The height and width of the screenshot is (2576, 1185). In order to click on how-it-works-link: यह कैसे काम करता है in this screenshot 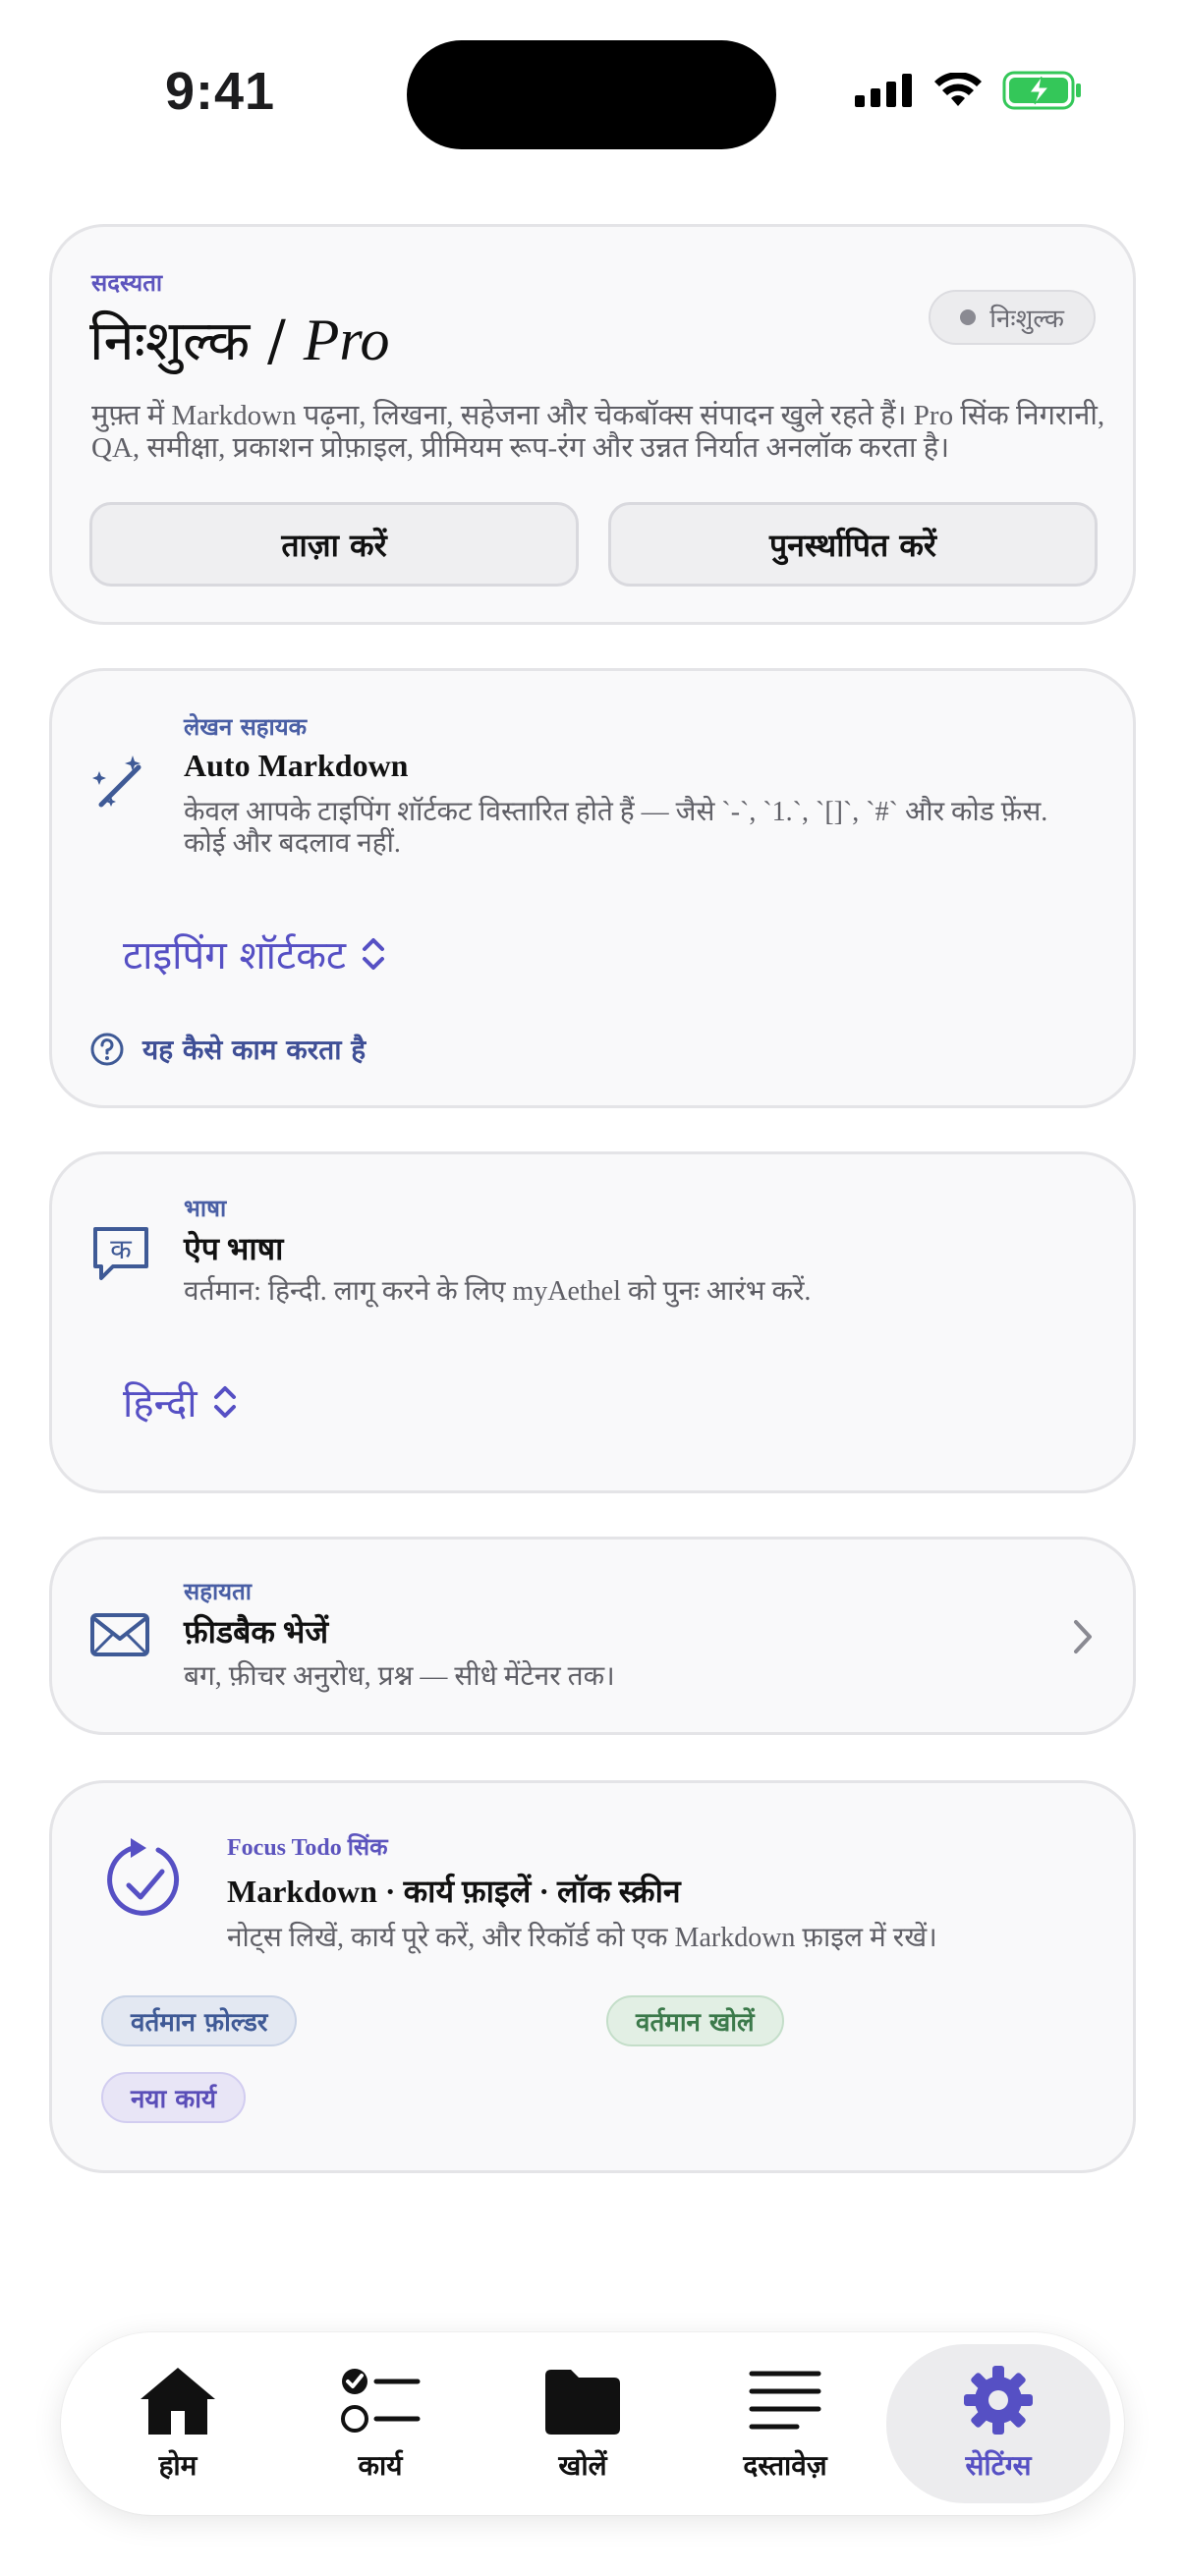, I will do `click(228, 1049)`.